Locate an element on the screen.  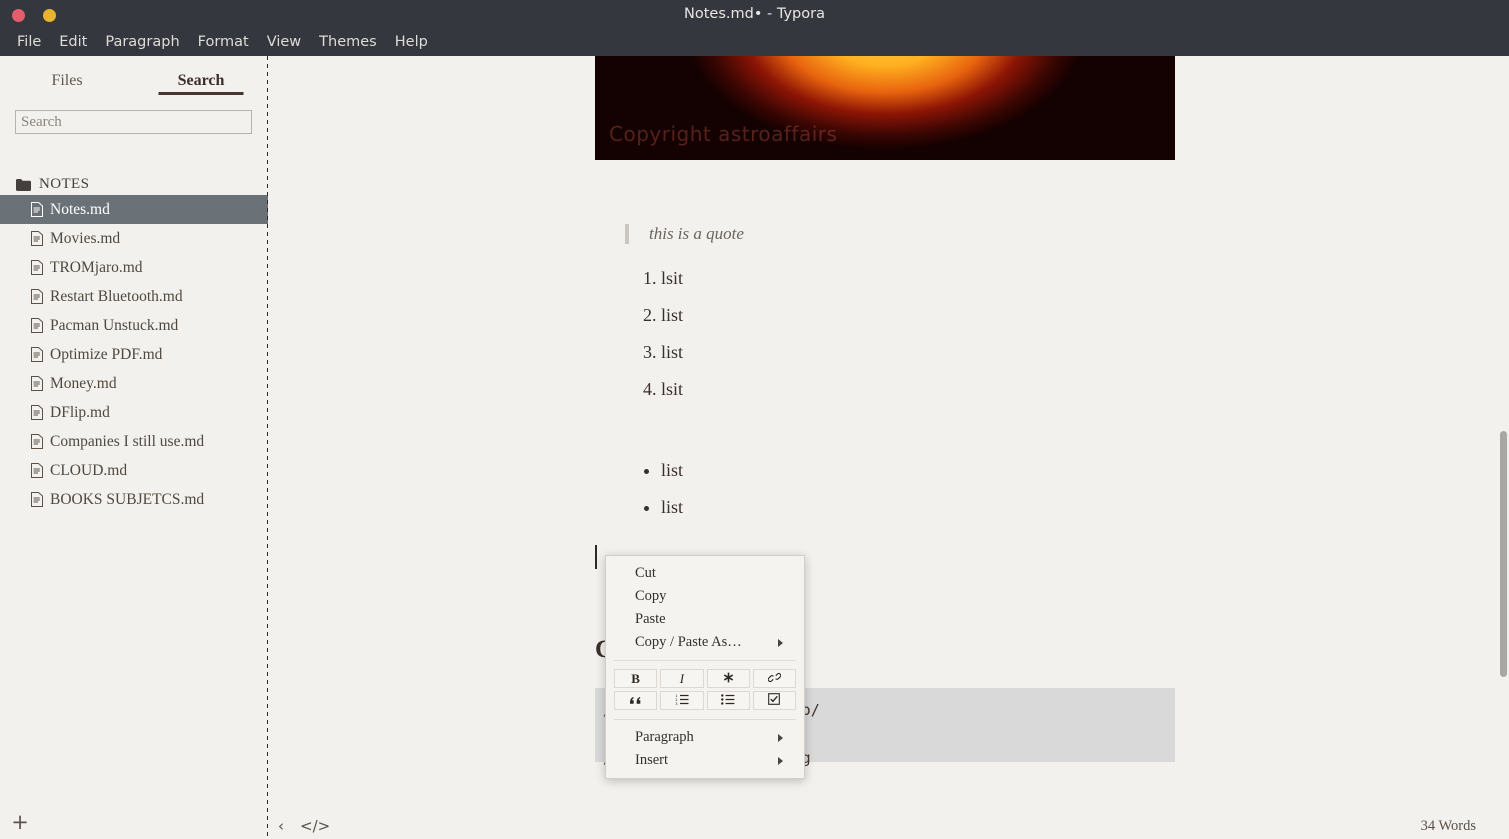
format-toolbar: B I 123 is located at coordinates (705, 690).